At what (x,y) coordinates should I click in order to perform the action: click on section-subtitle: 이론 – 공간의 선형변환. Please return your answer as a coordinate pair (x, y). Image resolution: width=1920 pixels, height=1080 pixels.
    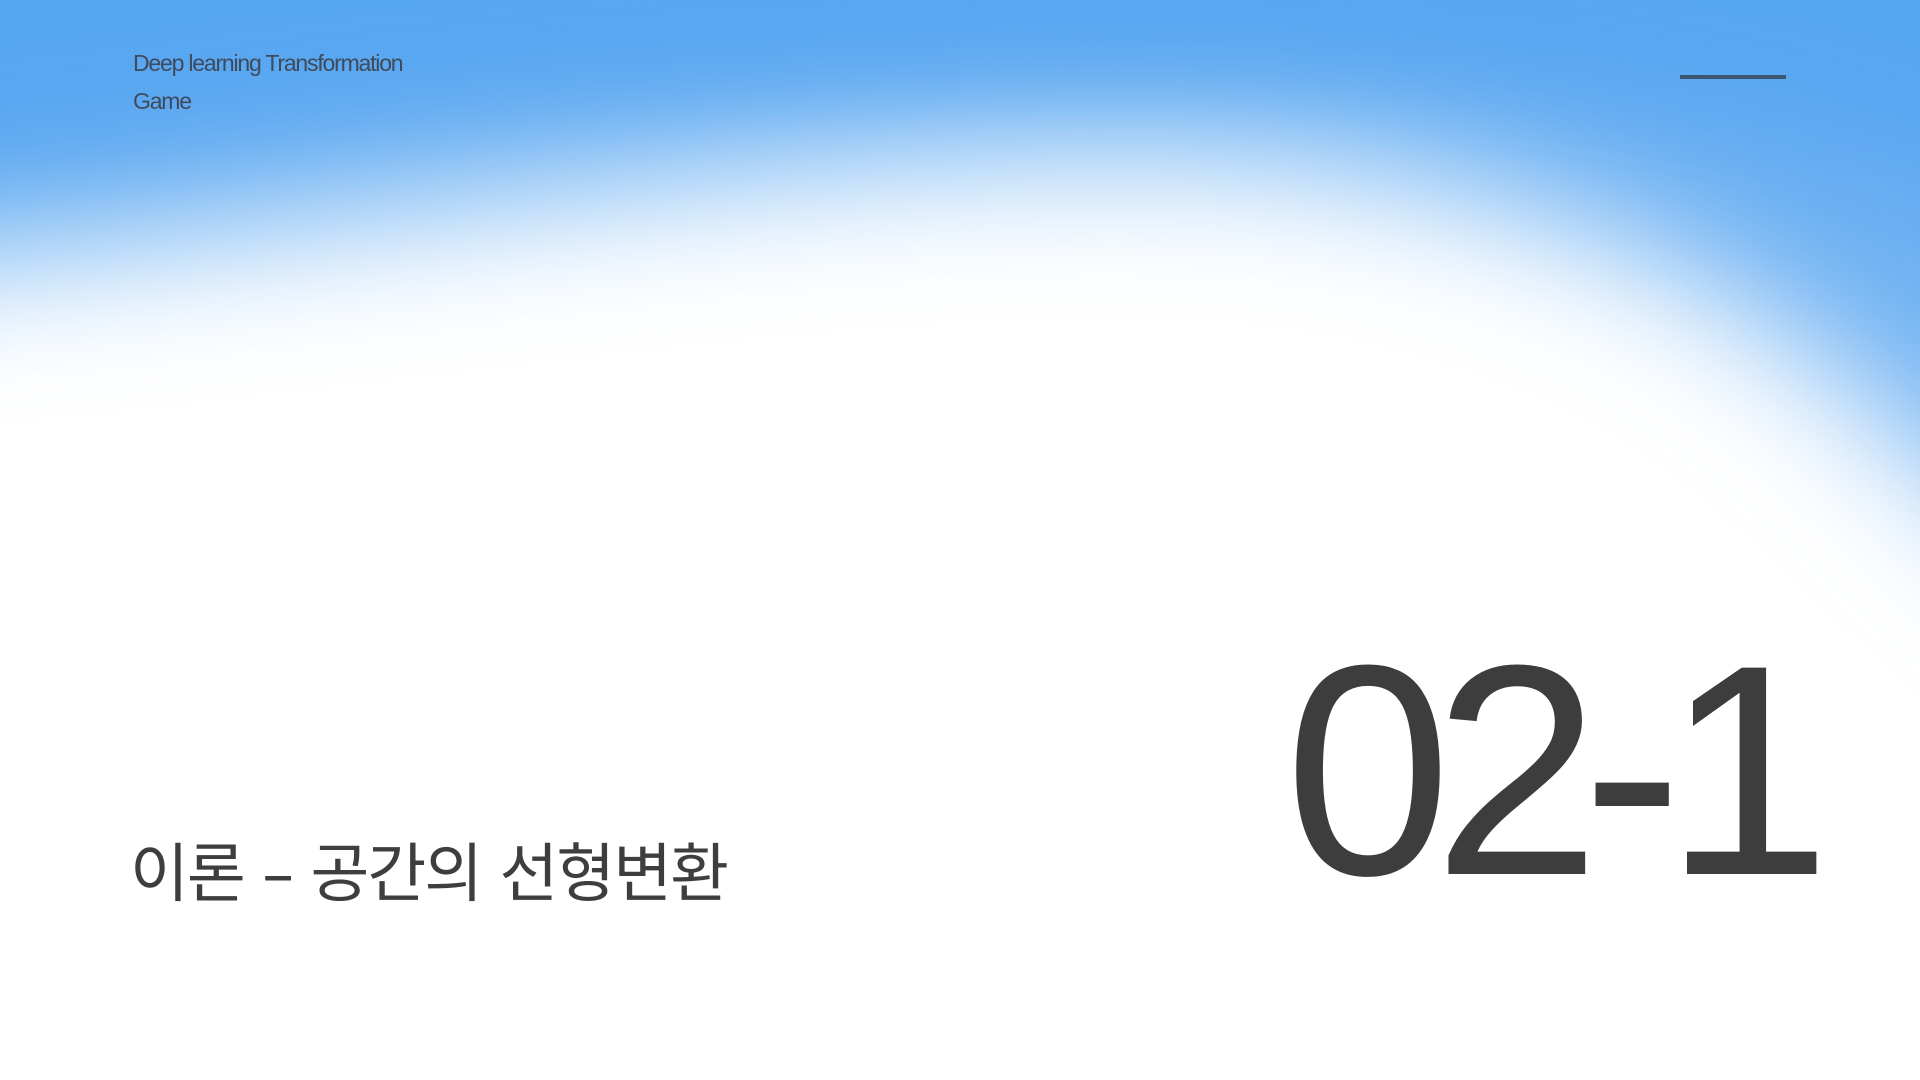
    Looking at the image, I should click on (429, 875).